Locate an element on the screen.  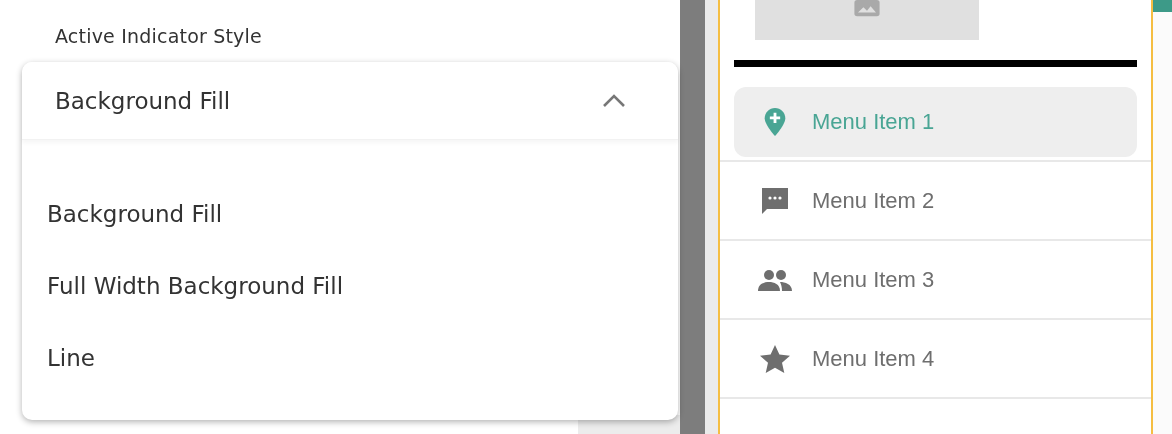
caret-icon is located at coordinates (614, 100).